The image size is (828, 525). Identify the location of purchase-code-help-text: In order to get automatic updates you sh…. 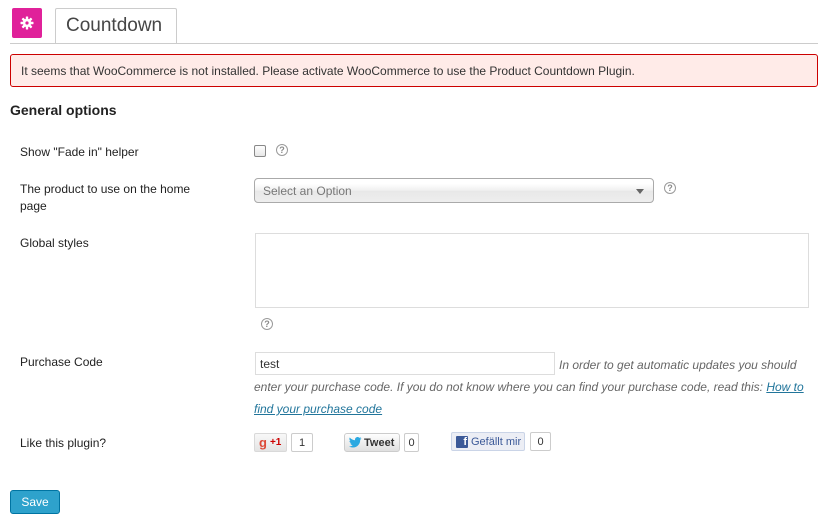
(525, 376).